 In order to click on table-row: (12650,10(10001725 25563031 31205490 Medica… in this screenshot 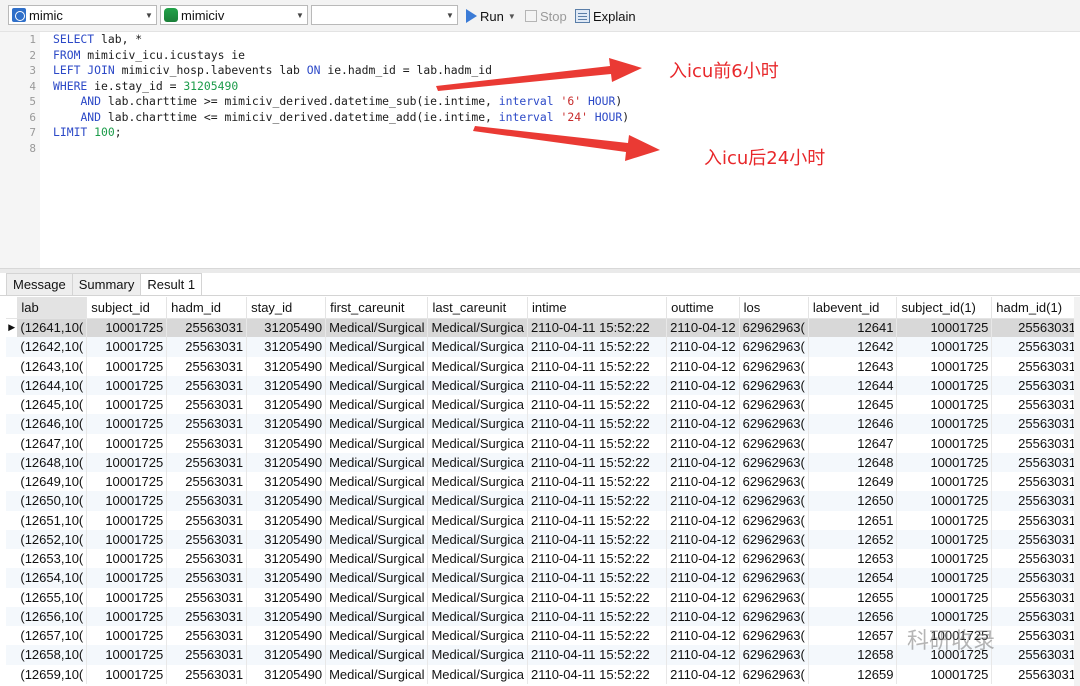, I will do `click(543, 501)`.